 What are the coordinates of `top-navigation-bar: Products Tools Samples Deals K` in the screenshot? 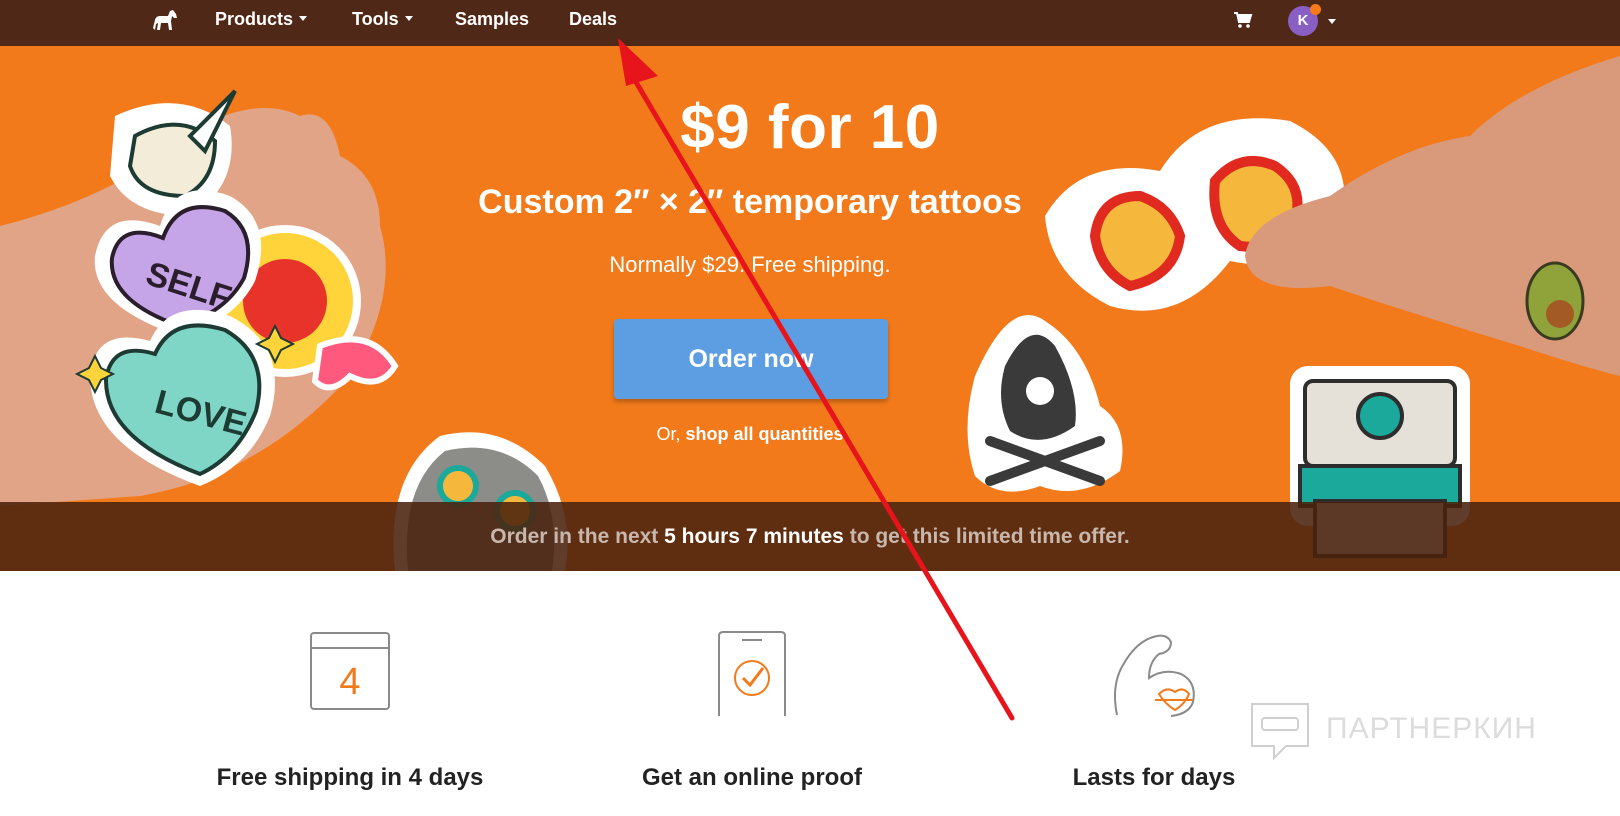 It's located at (810, 23).